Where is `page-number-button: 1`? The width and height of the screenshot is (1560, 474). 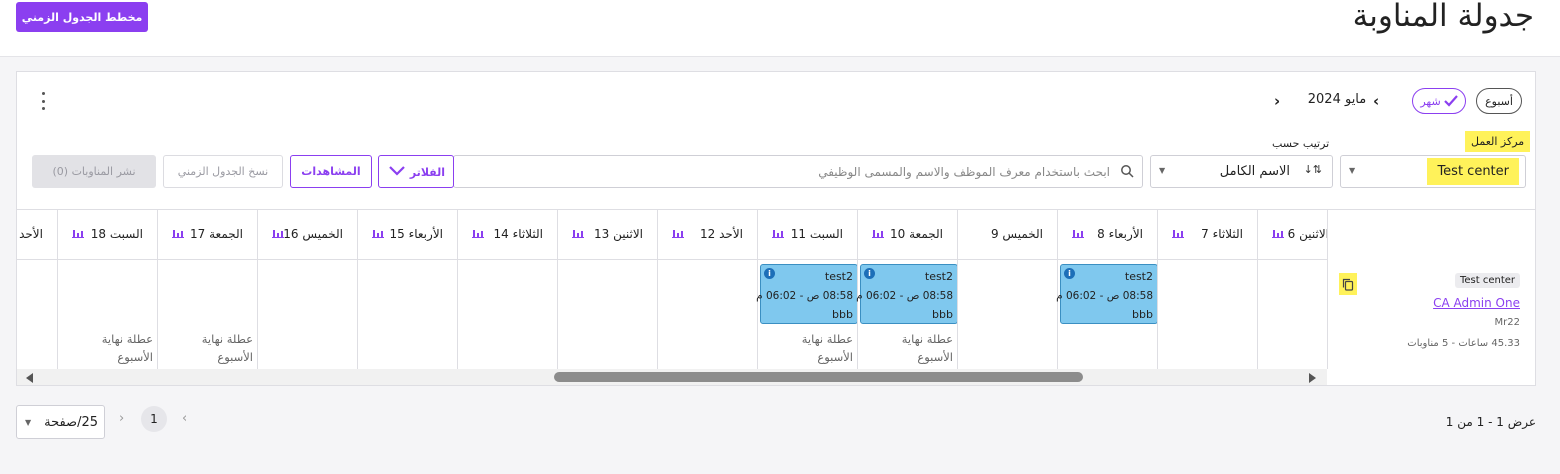
page-number-button: 1 is located at coordinates (154, 419).